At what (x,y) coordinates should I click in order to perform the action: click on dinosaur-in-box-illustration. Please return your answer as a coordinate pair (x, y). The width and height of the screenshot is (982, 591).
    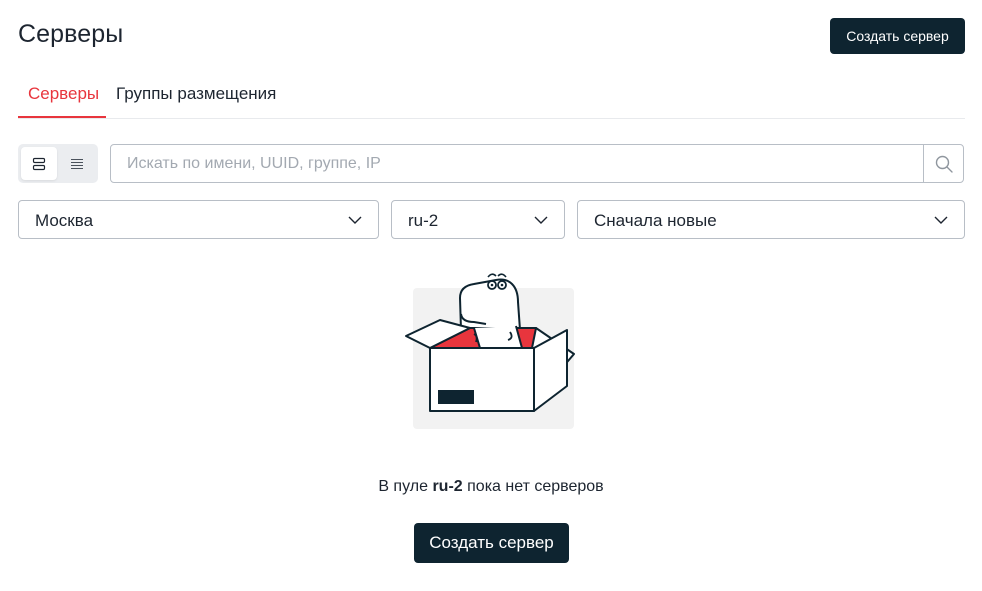
    Looking at the image, I should click on (490, 351).